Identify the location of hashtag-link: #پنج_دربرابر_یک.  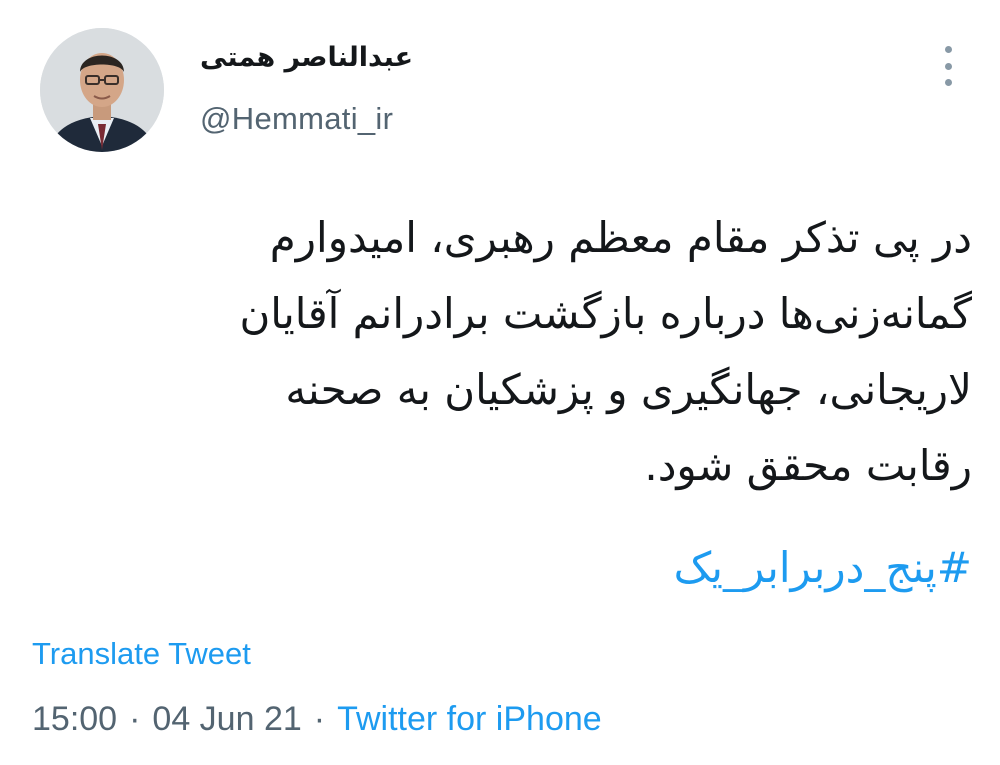
(823, 568).